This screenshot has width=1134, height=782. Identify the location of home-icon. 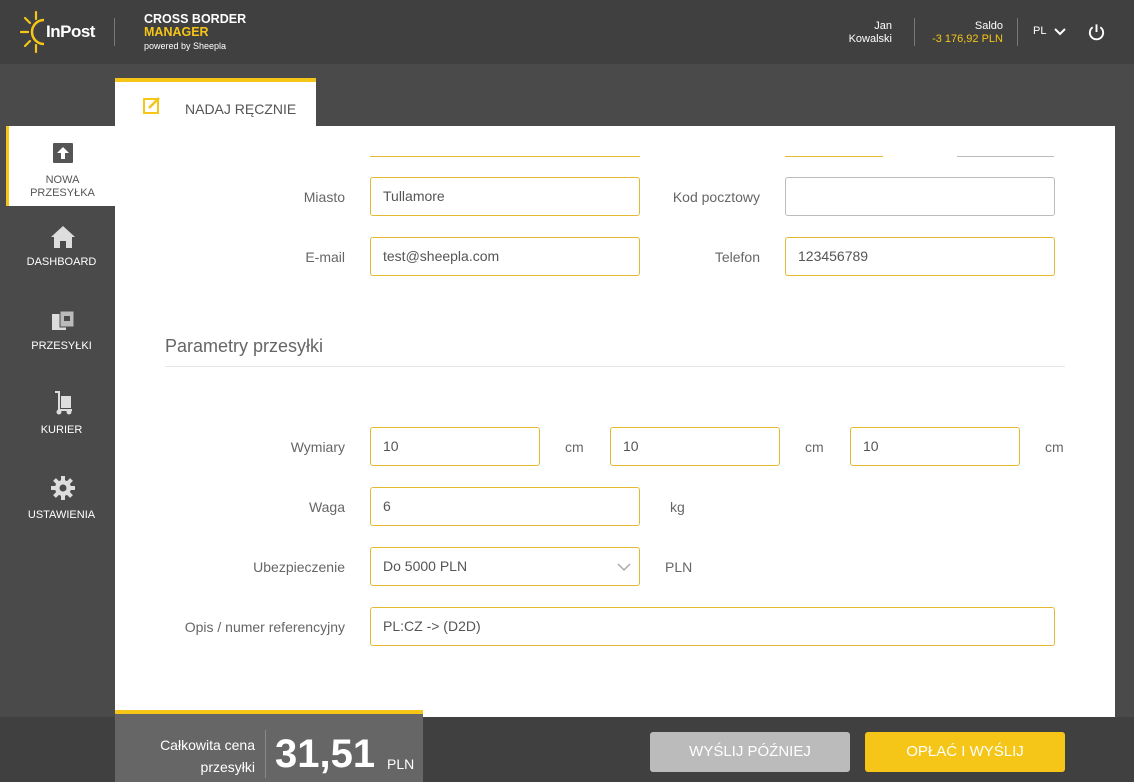
(63, 237).